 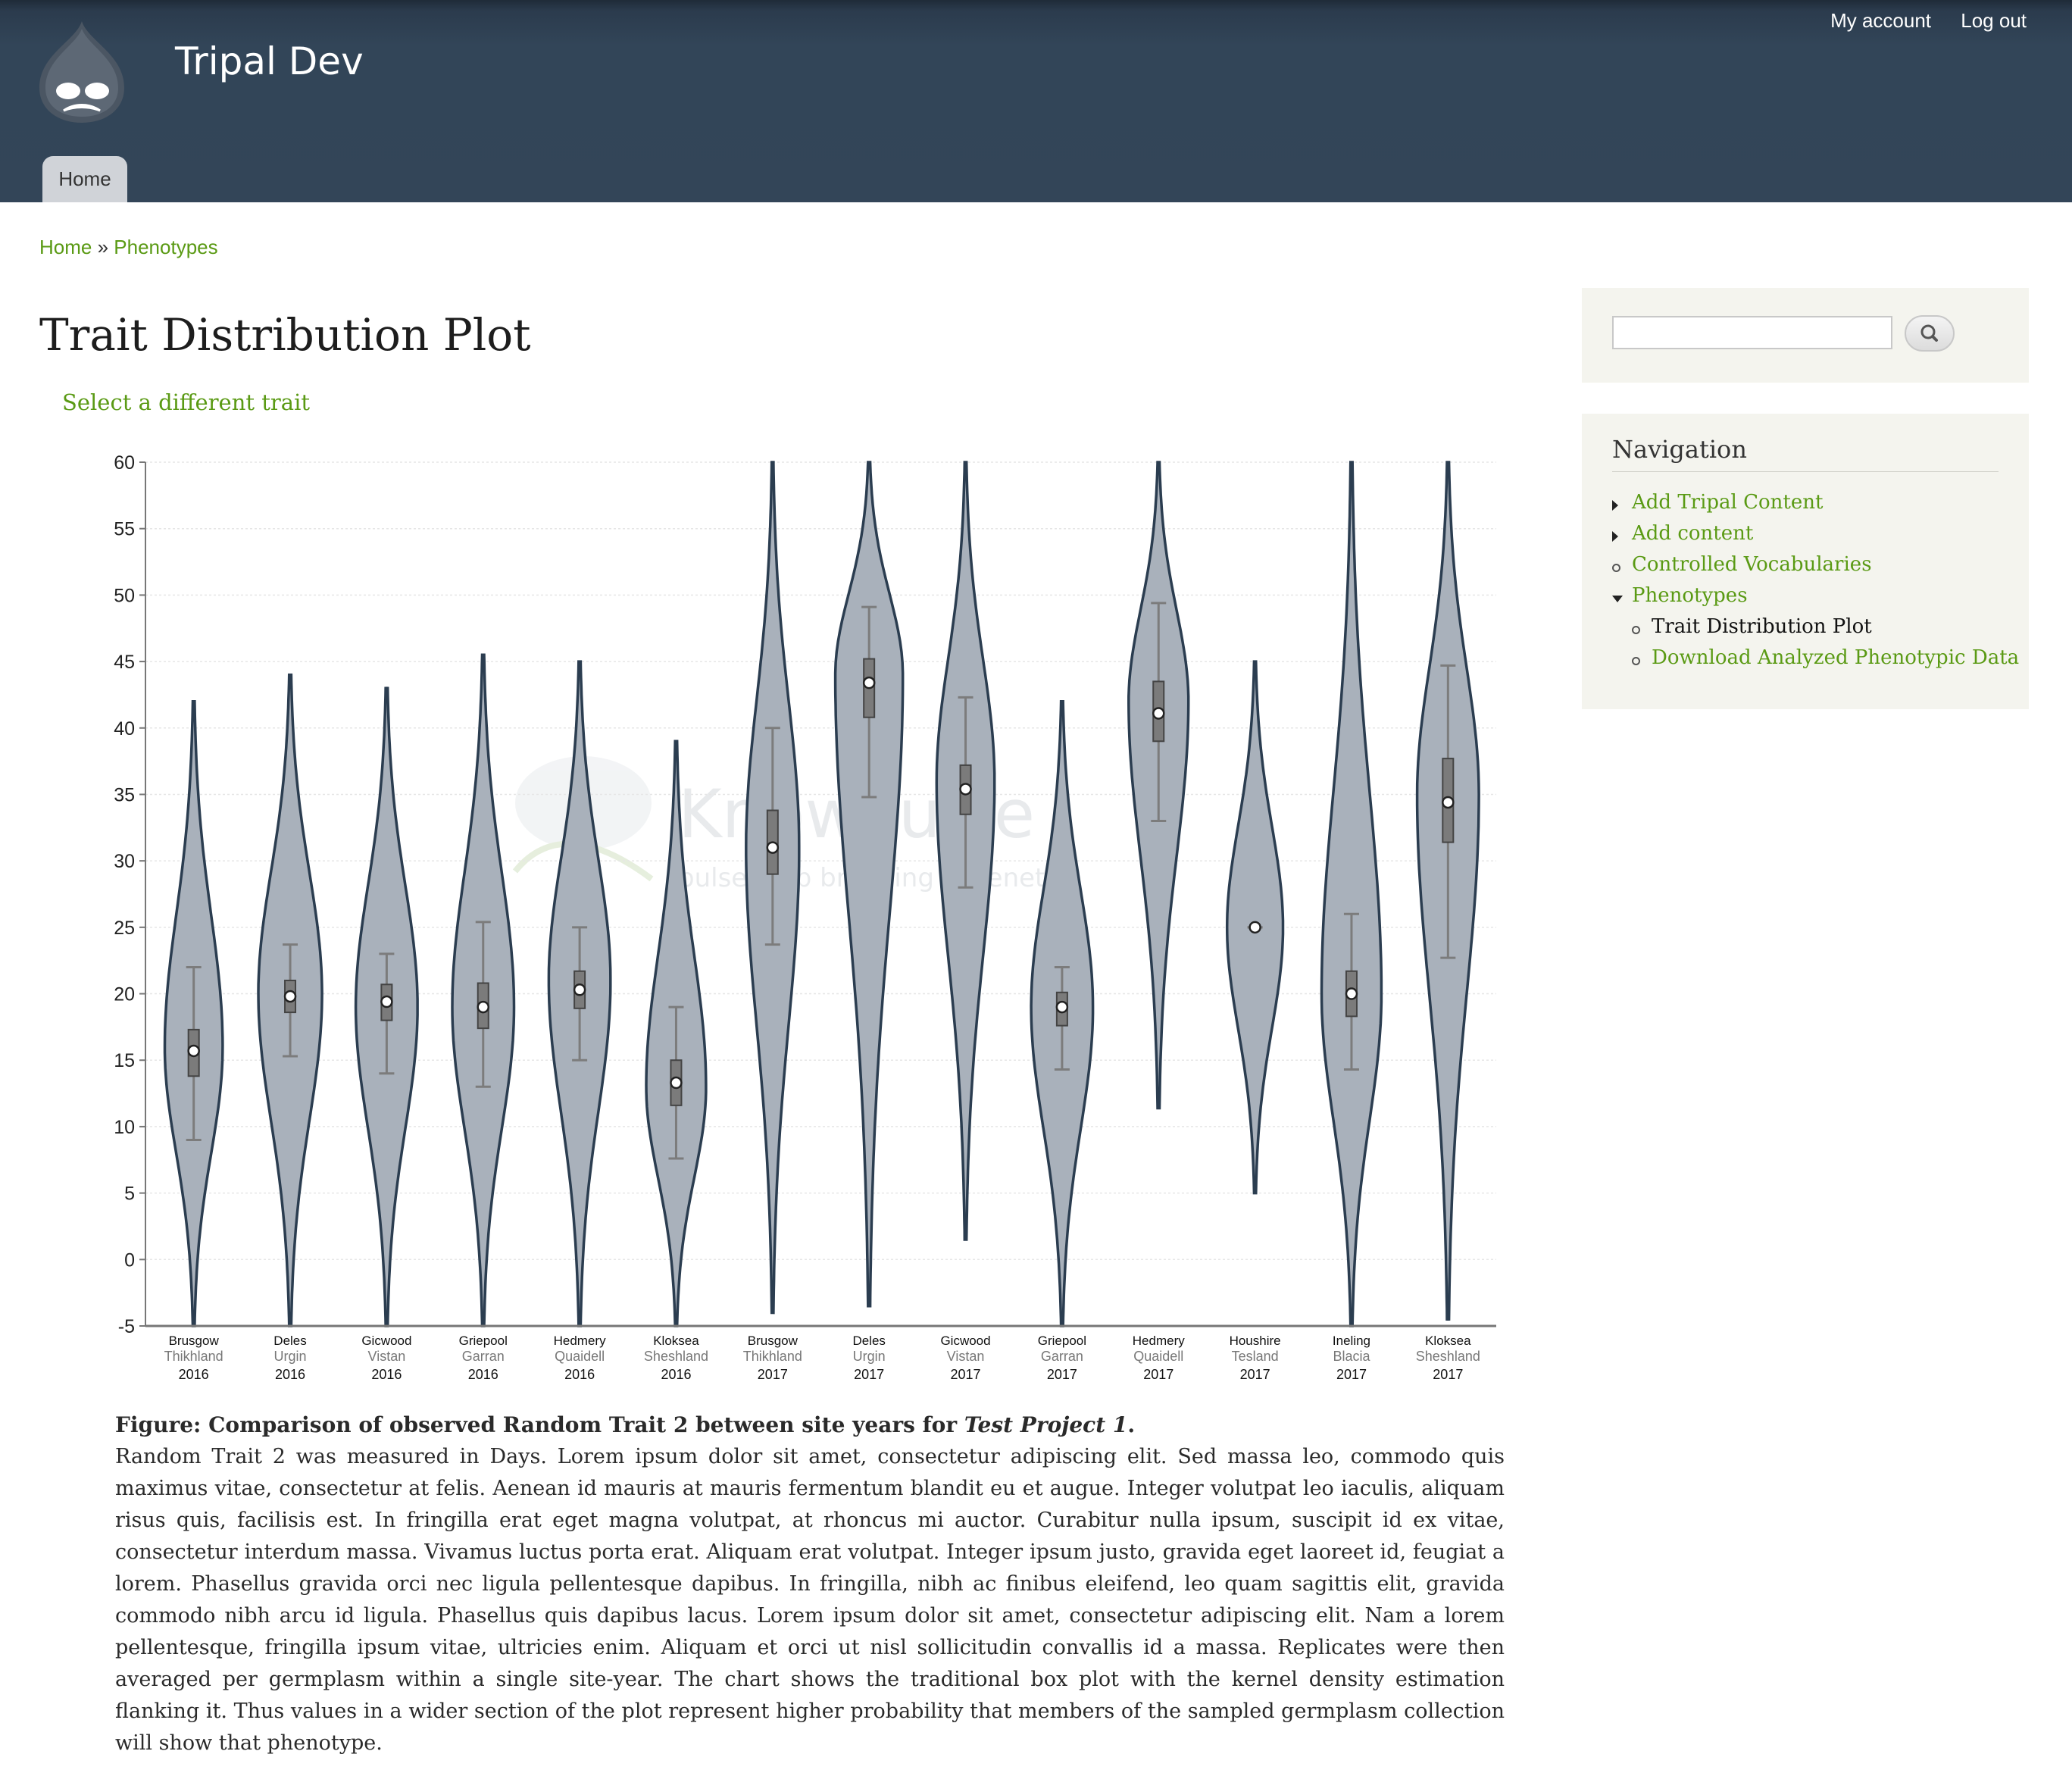 What do you see at coordinates (1994, 20) in the screenshot?
I see `log-out-link: Log out` at bounding box center [1994, 20].